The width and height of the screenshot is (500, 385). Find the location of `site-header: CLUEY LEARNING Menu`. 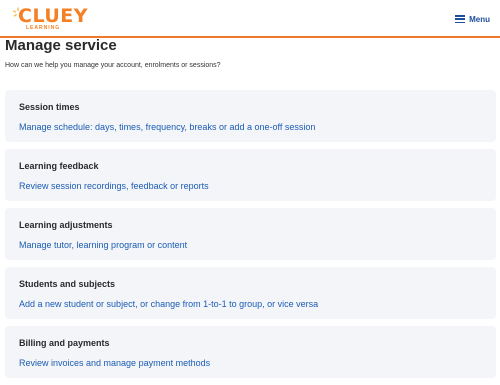

site-header: CLUEY LEARNING Menu is located at coordinates (250, 19).